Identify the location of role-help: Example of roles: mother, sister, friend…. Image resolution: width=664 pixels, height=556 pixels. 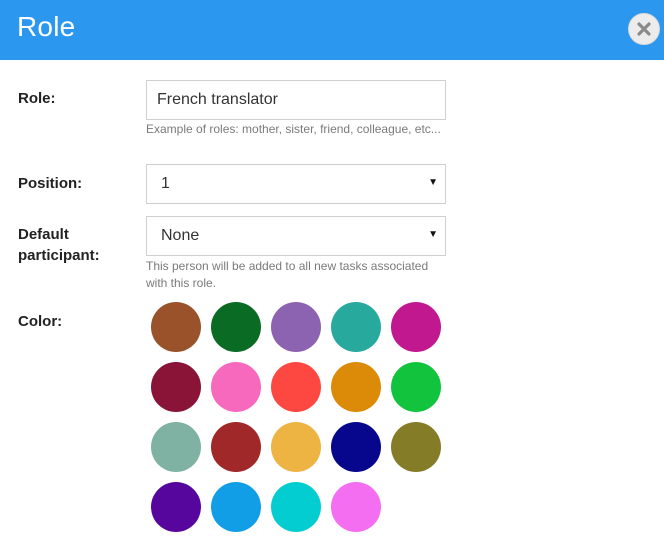
(293, 129).